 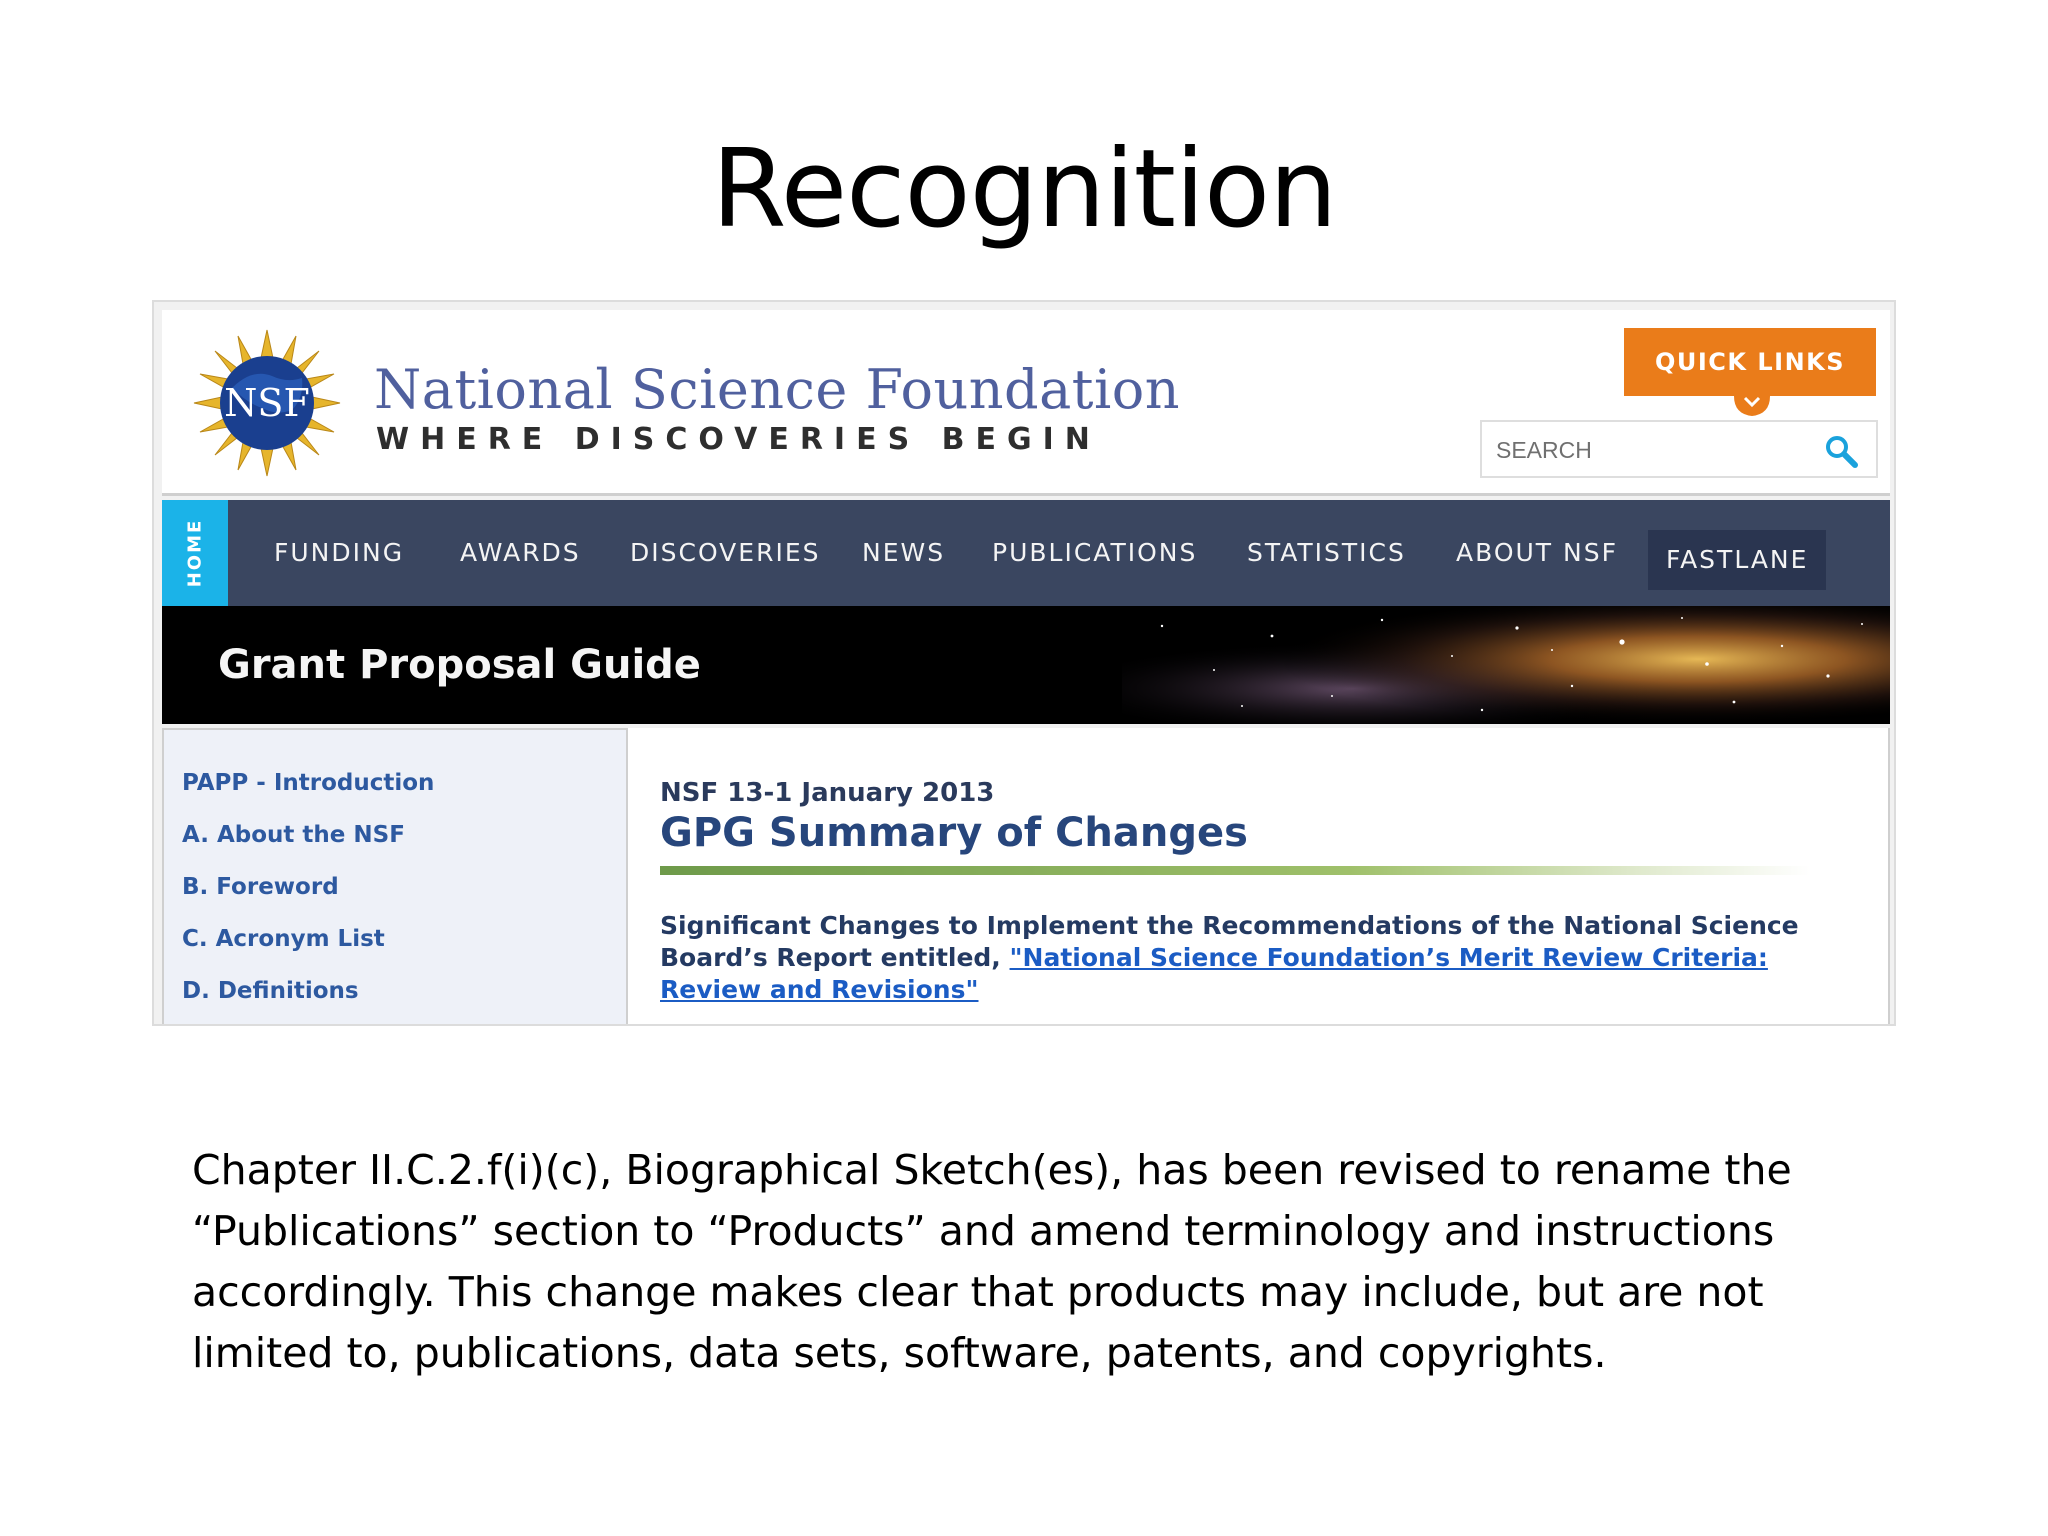 I want to click on sidebar-link-papp-introduction: PAPP - Introduction, so click(x=308, y=783).